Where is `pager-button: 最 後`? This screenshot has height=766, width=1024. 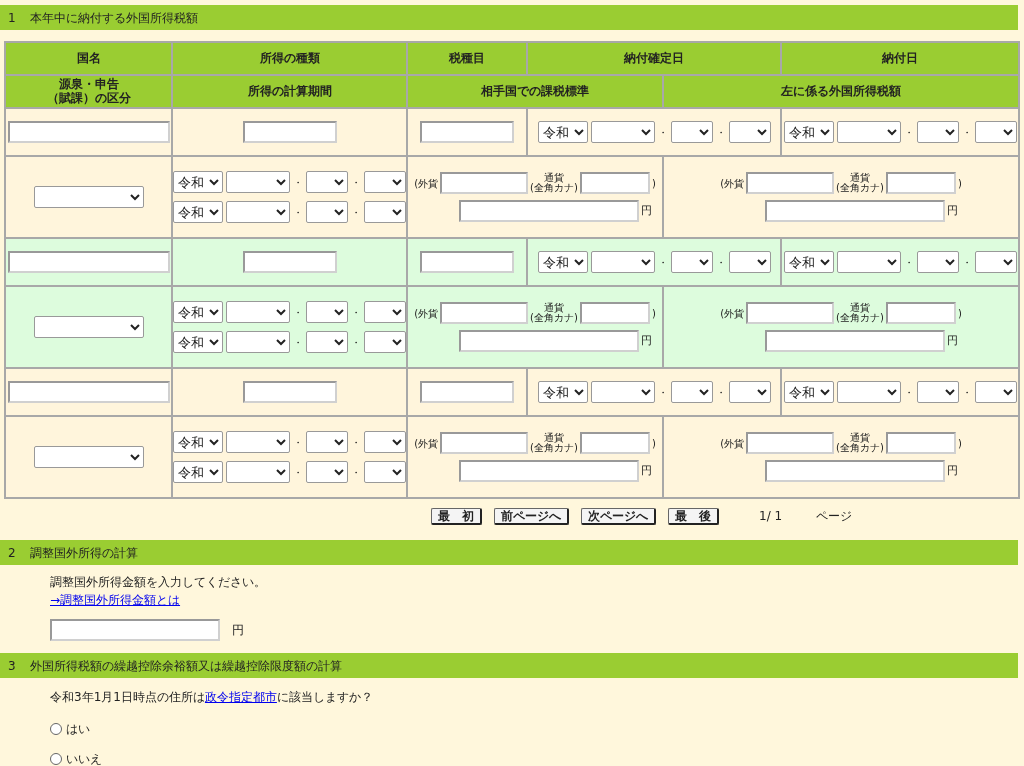 pager-button: 最 後 is located at coordinates (693, 516).